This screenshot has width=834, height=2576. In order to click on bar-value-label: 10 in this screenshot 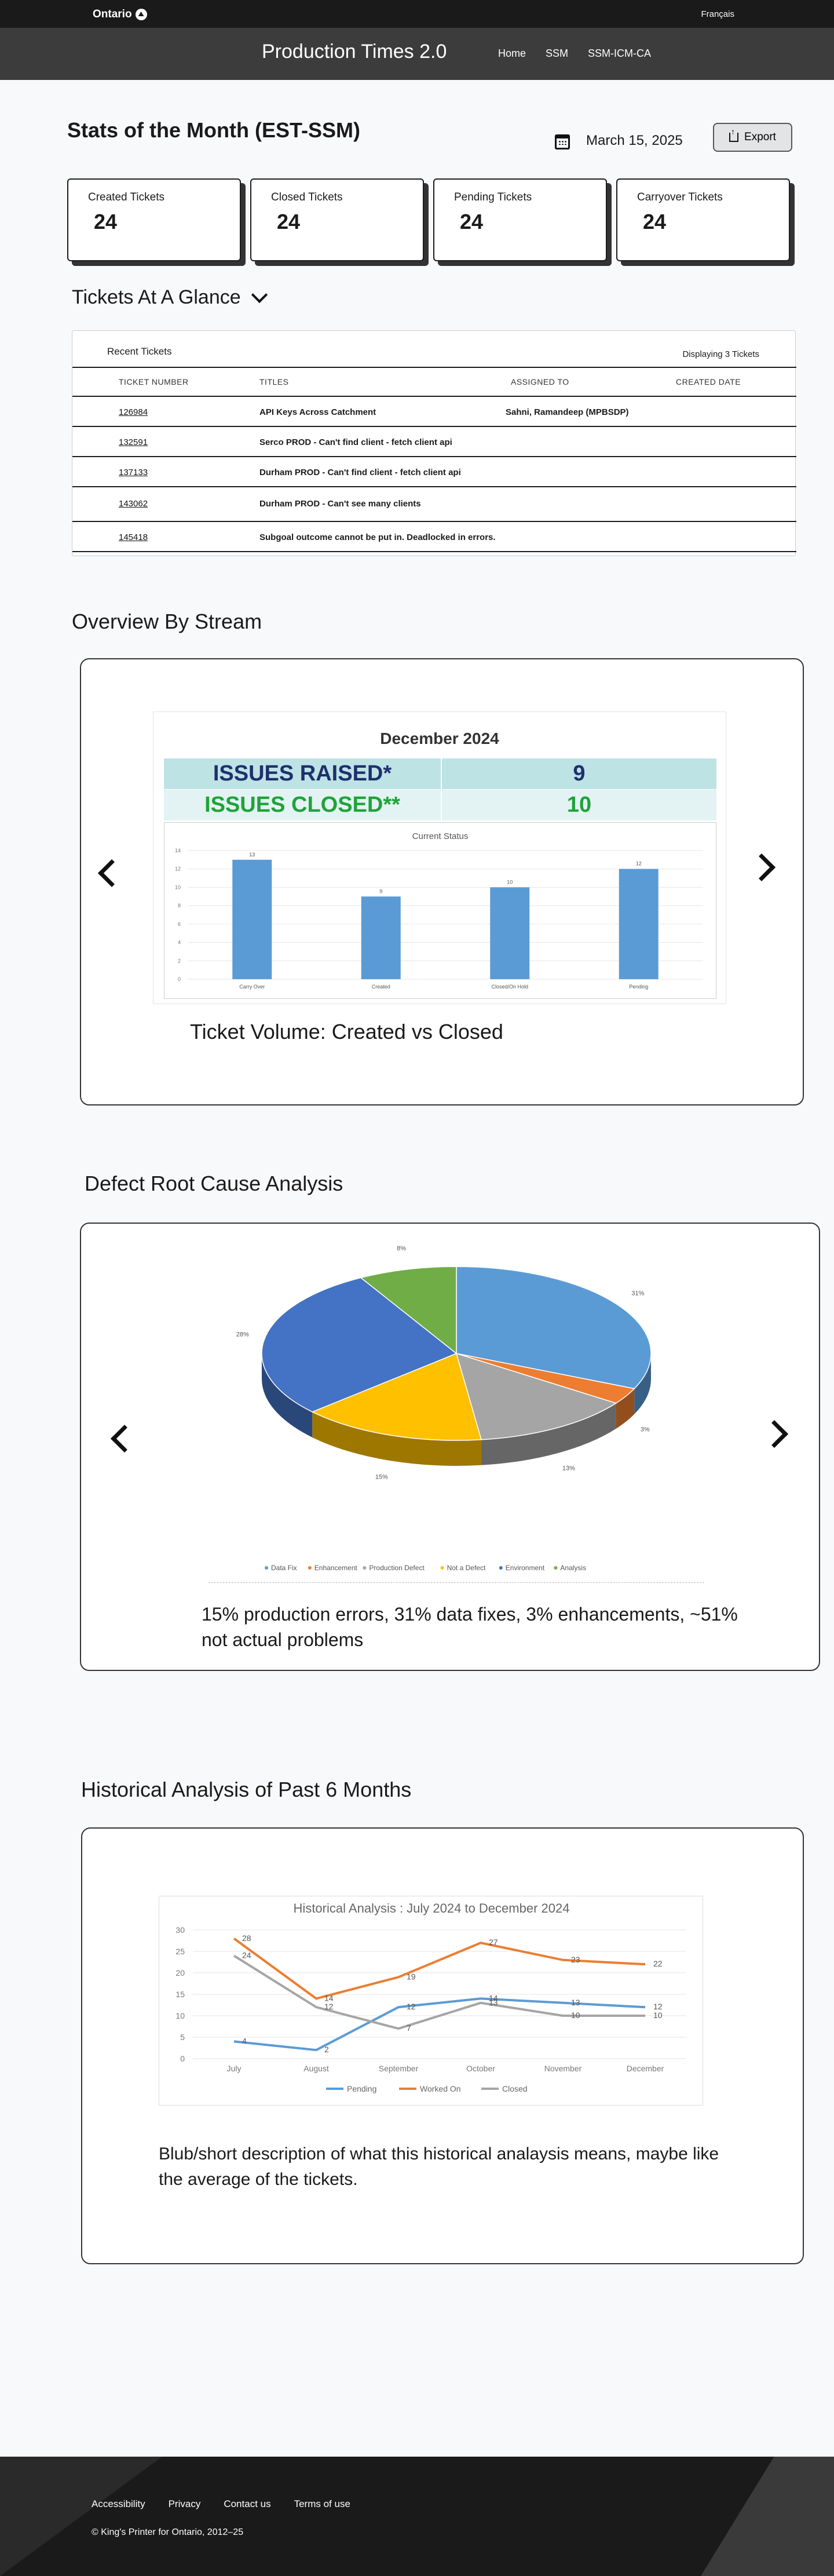, I will do `click(510, 882)`.